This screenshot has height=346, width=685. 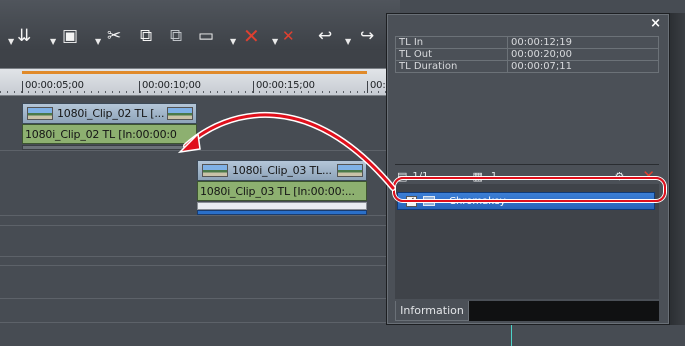 I want to click on drag-arrow-annotation, so click(x=286, y=151).